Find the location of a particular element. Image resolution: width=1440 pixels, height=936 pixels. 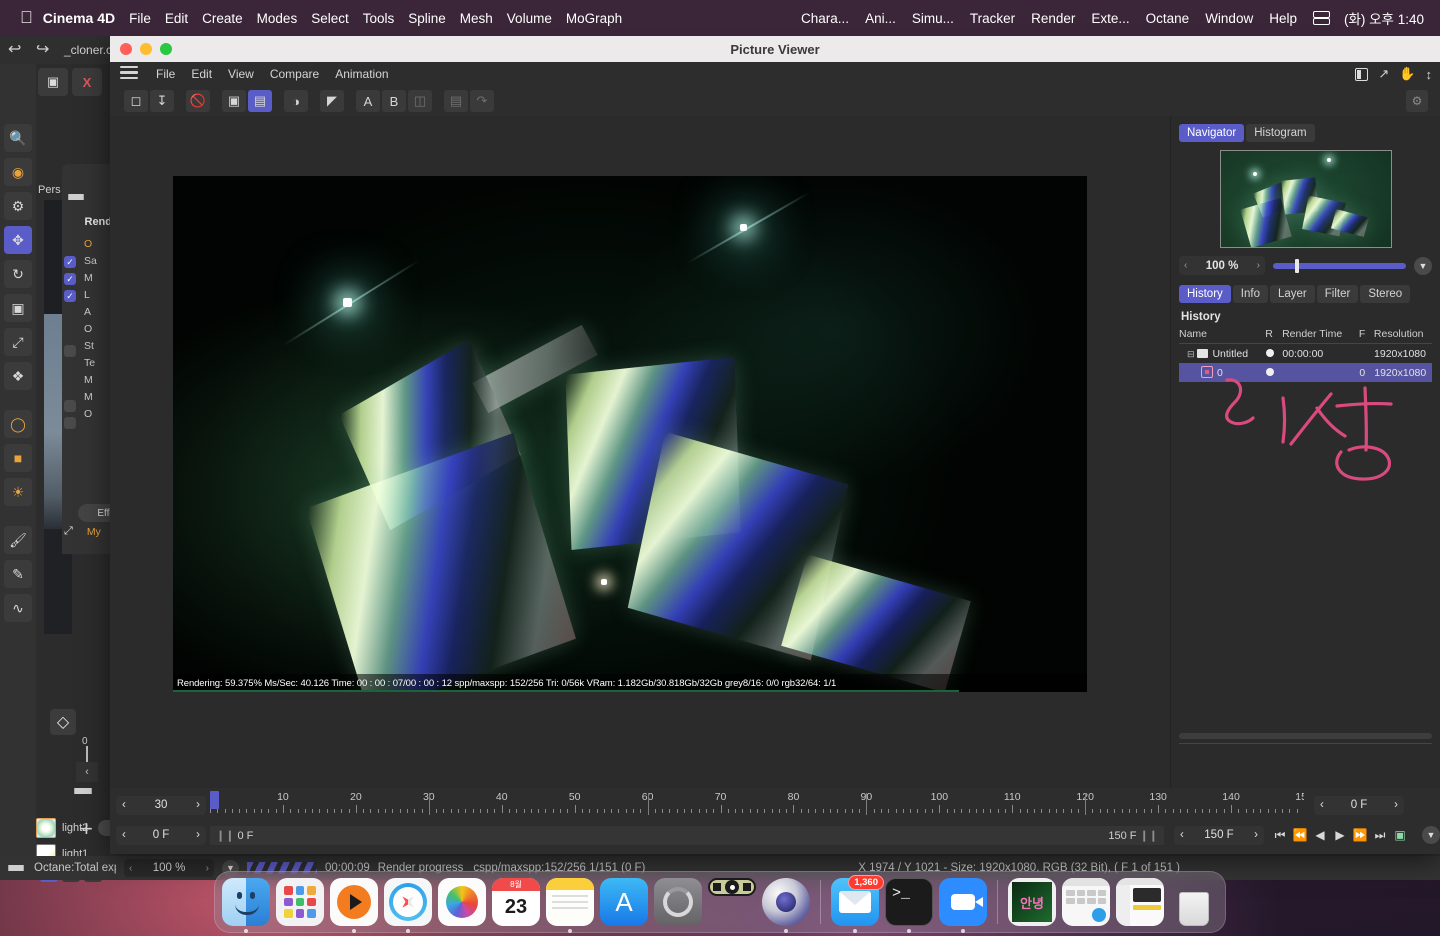

timeline-end-field: ‹ 150 F › is located at coordinates (1219, 835).